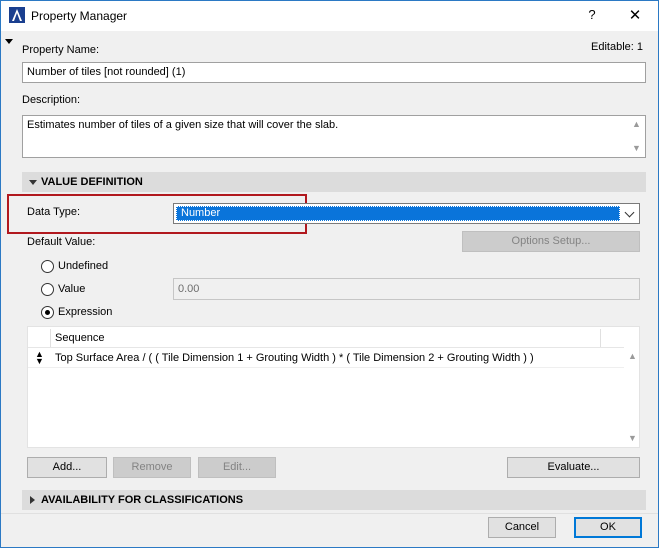  What do you see at coordinates (608, 527) in the screenshot?
I see `ok-button: OK` at bounding box center [608, 527].